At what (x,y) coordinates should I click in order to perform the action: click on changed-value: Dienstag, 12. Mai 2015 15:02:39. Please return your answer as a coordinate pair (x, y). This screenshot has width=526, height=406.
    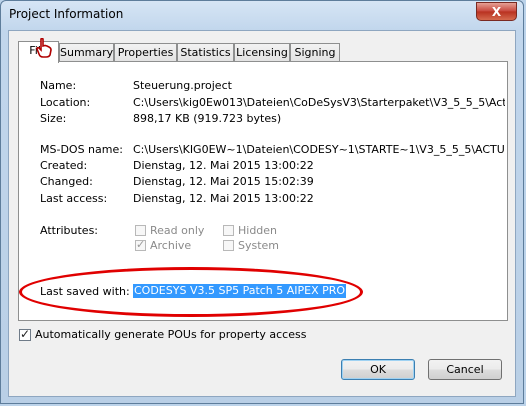
    Looking at the image, I should click on (223, 181).